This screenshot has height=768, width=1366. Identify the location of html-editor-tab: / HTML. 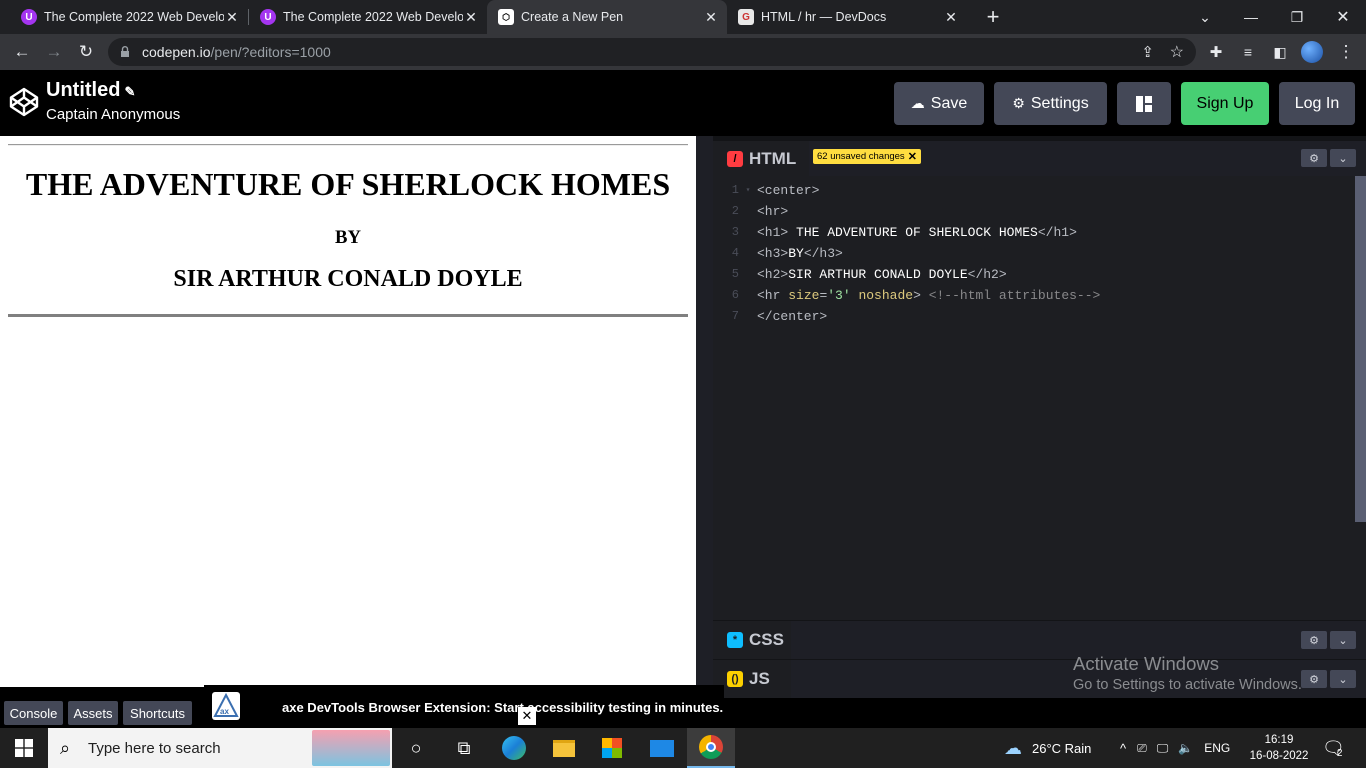
(761, 158).